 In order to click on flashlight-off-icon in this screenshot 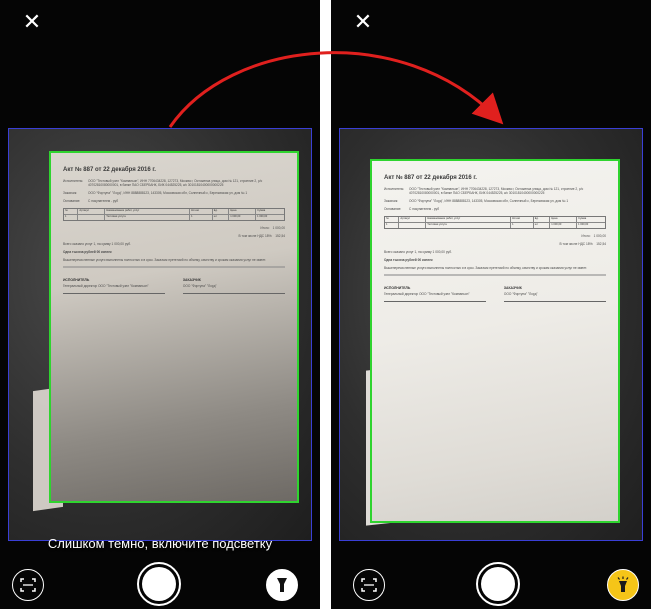, I will do `click(282, 585)`.